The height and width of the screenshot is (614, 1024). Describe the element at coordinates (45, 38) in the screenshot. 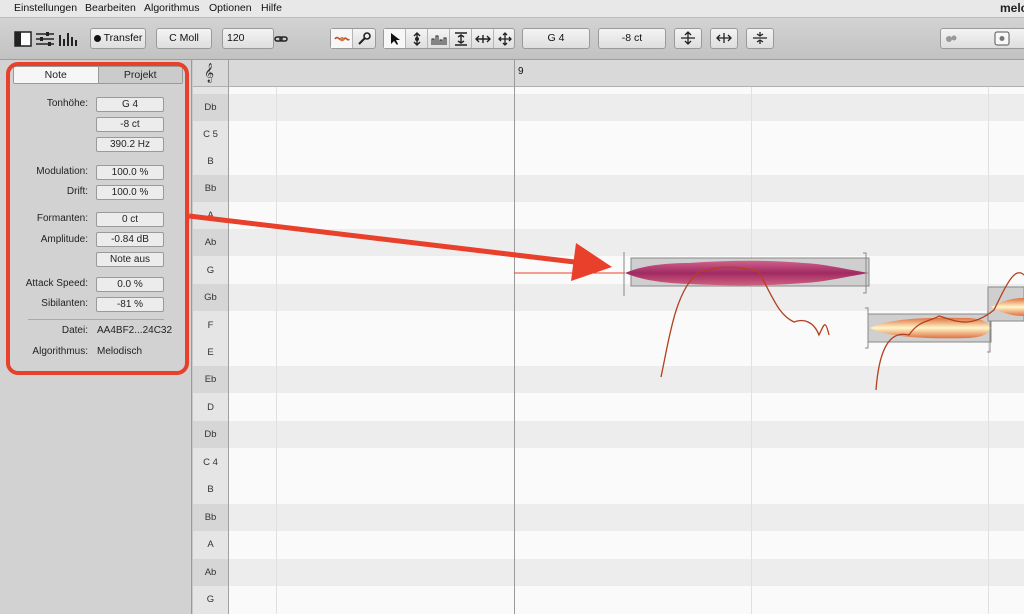

I see `mixer-sliders-icon` at that location.